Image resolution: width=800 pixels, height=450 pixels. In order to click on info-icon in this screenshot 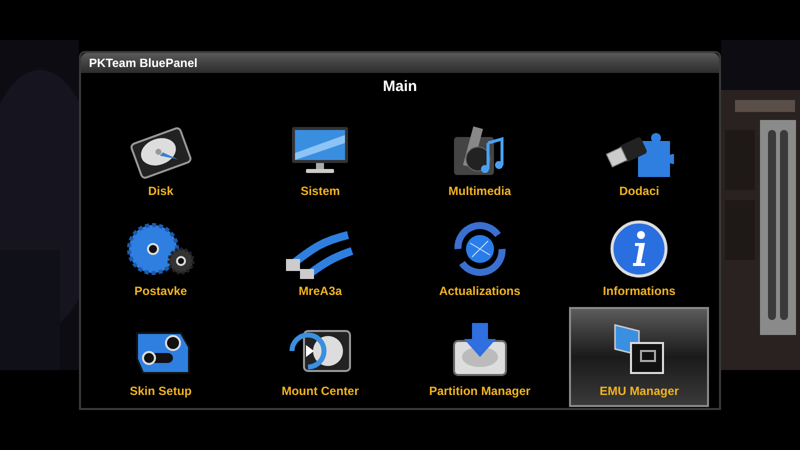, I will do `click(639, 249)`.